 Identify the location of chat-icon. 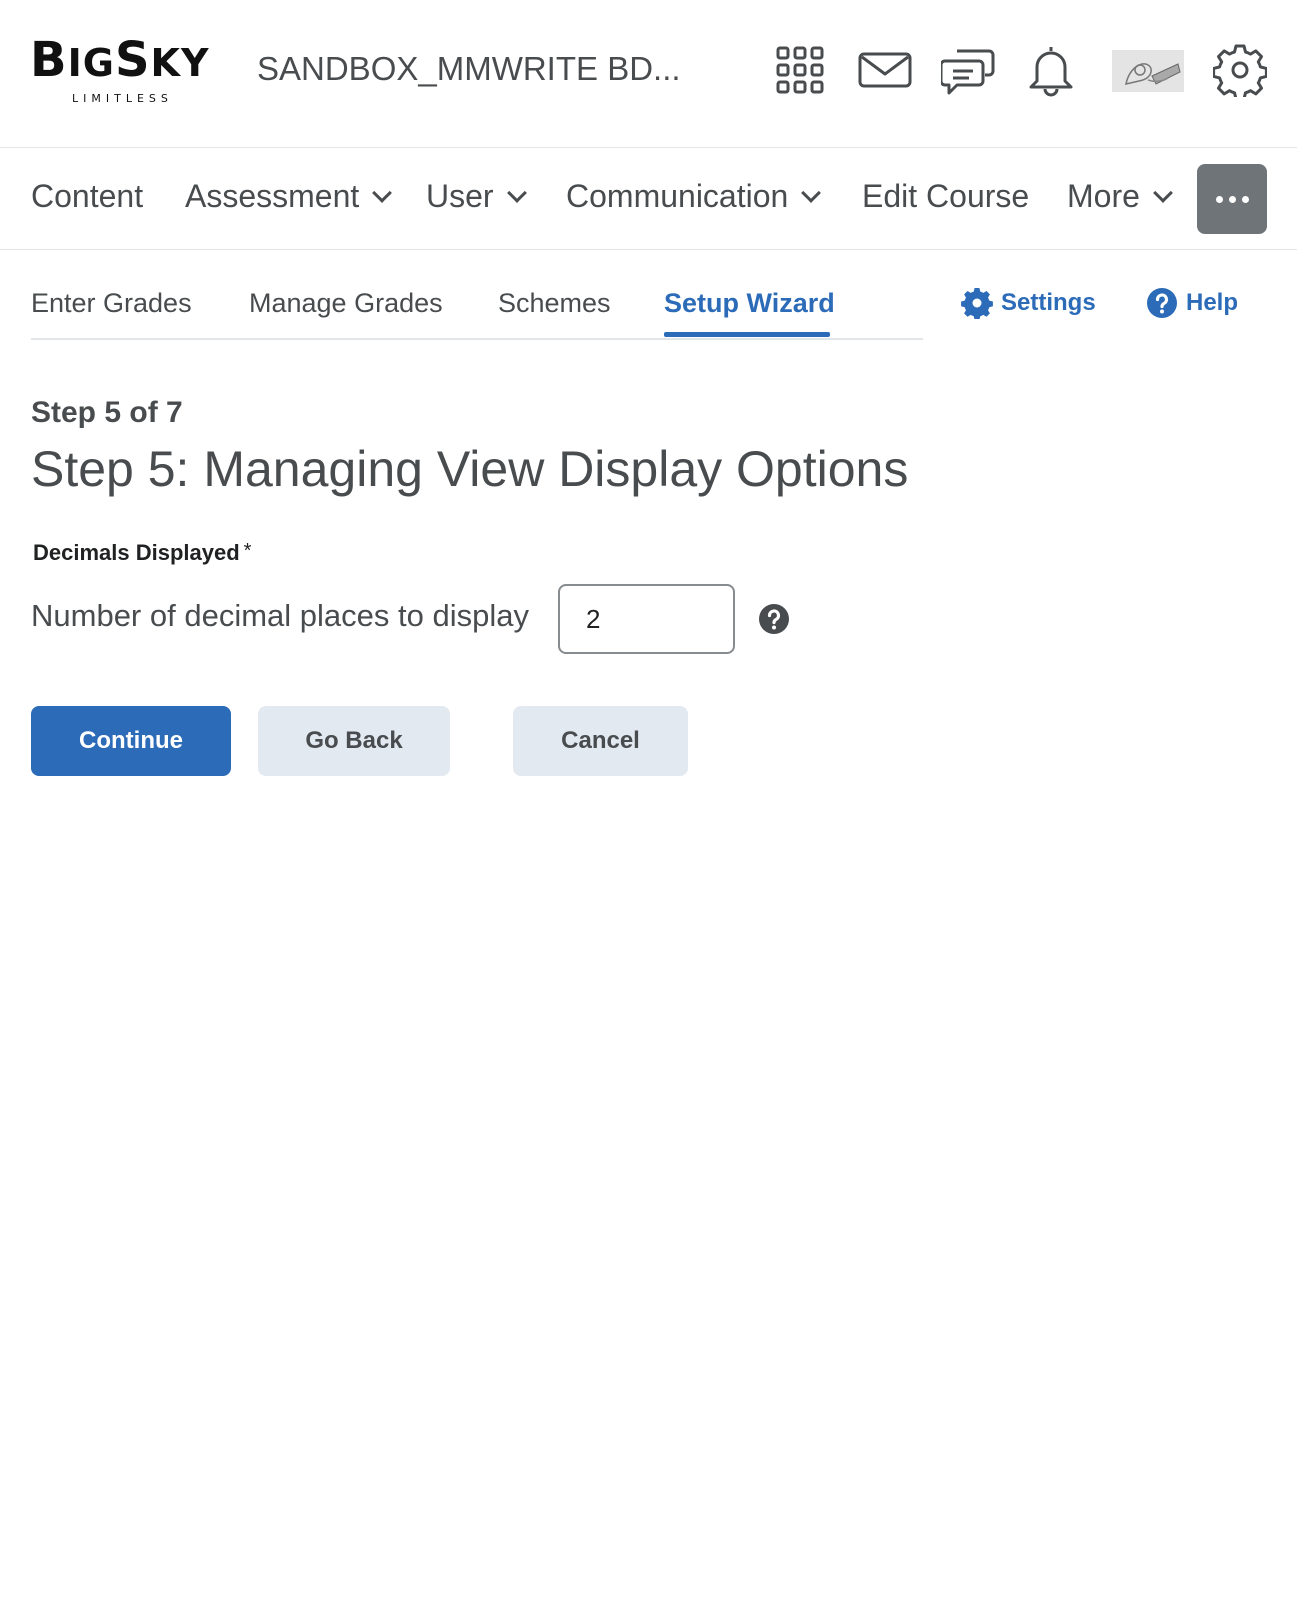
(968, 70).